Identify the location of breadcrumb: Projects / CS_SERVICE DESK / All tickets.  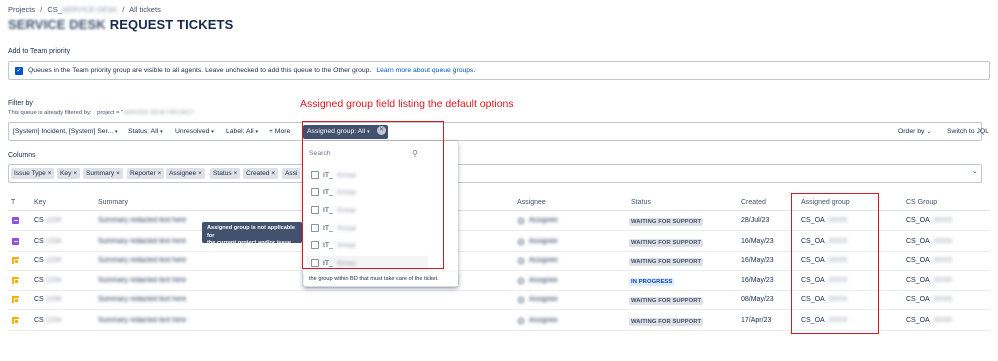
(86, 9).